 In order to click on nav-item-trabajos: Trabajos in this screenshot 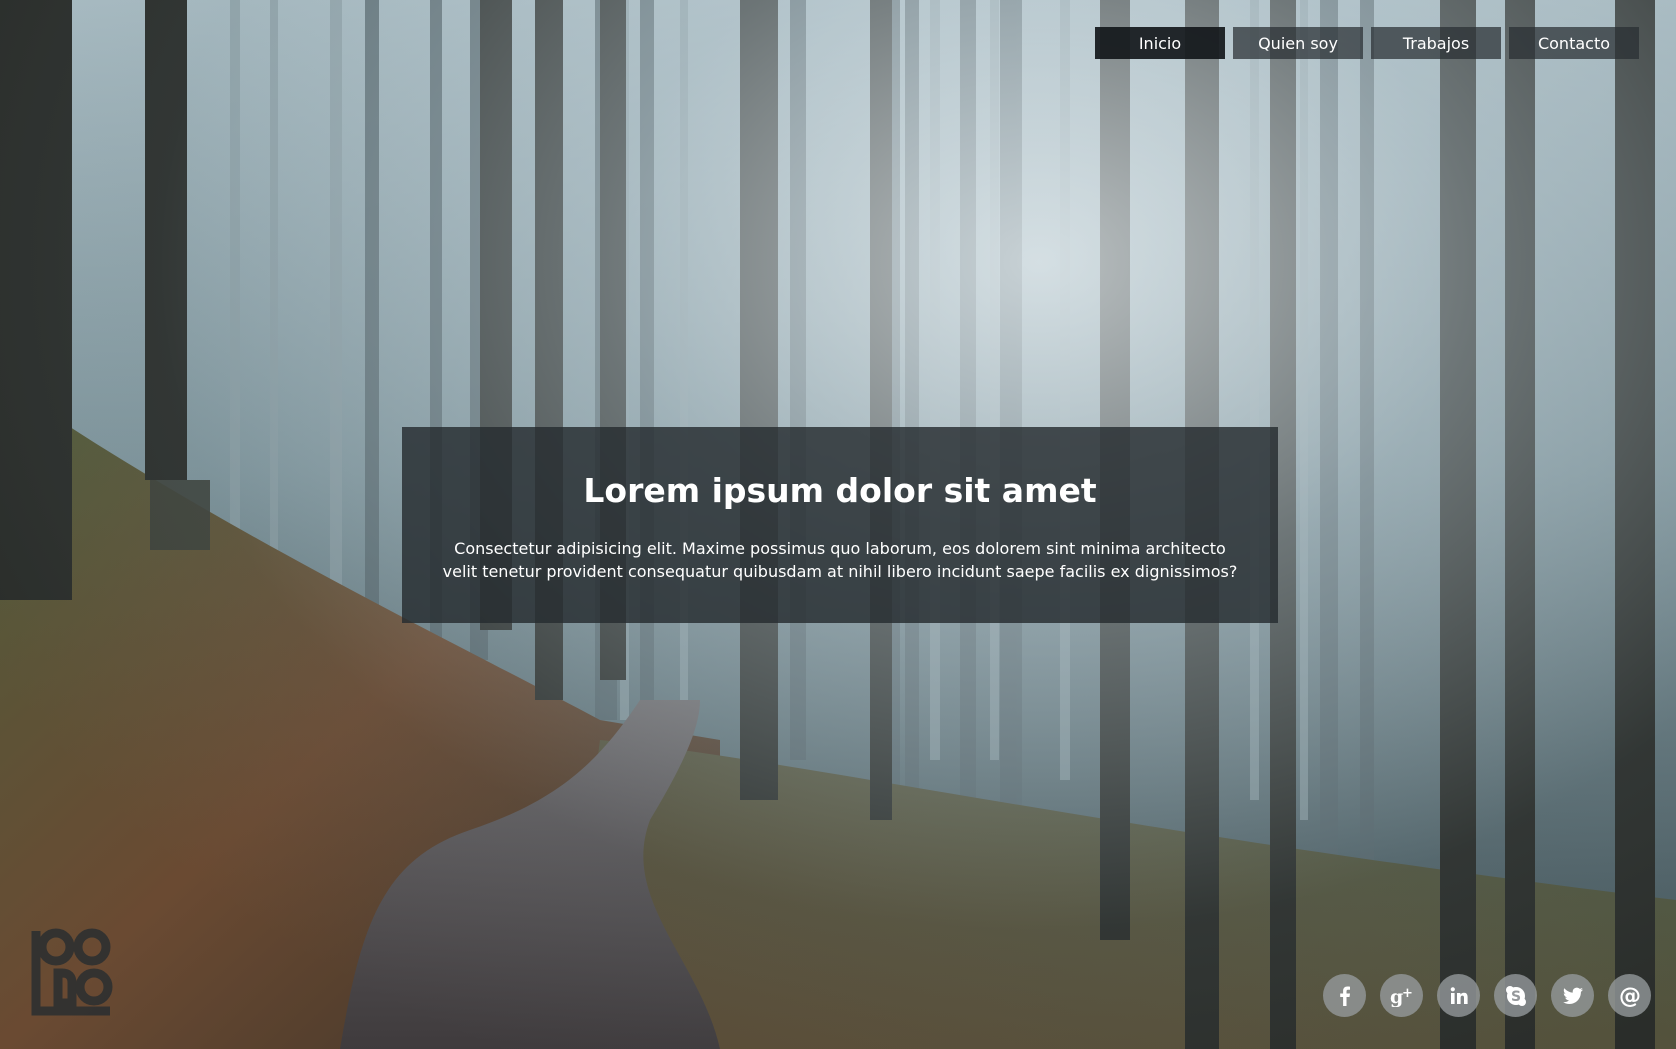, I will do `click(1436, 43)`.